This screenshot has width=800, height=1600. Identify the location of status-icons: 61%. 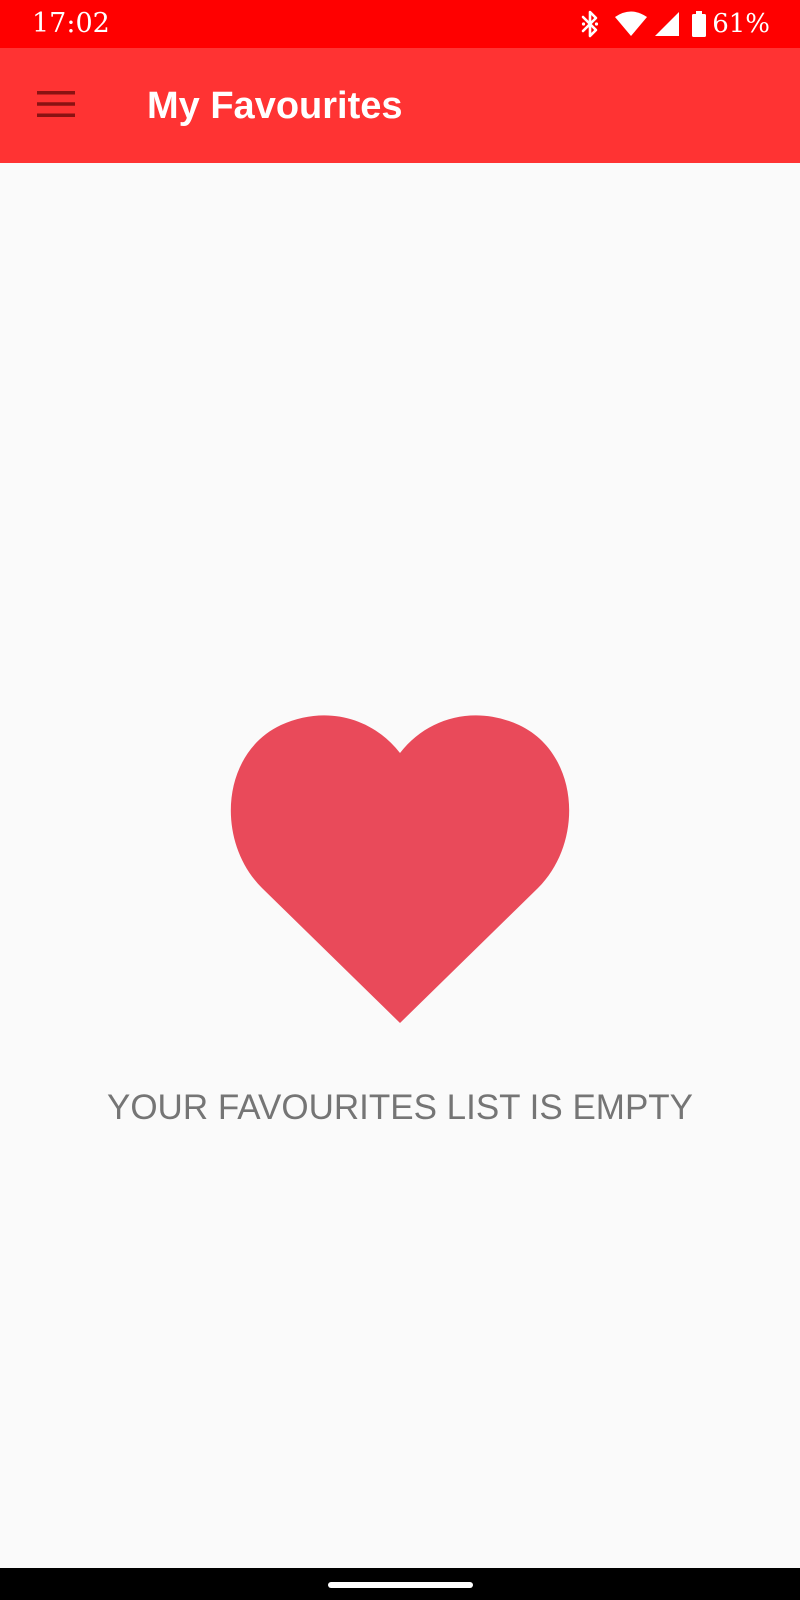
(675, 24).